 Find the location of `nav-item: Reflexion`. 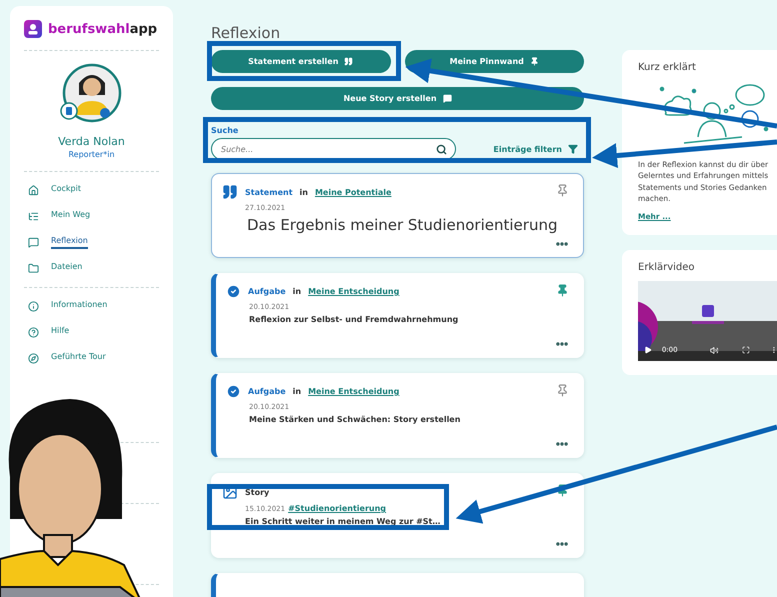

nav-item: Reflexion is located at coordinates (93, 242).